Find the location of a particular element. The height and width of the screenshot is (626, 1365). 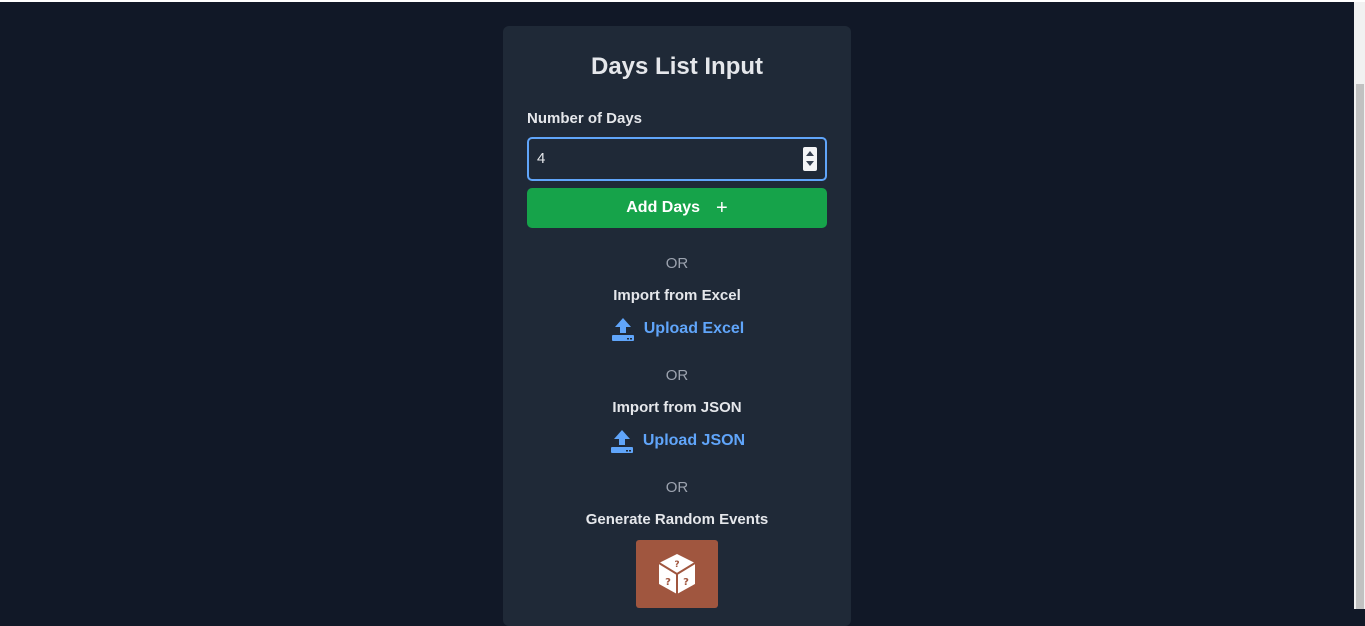

stepper-down-icon is located at coordinates (810, 163).